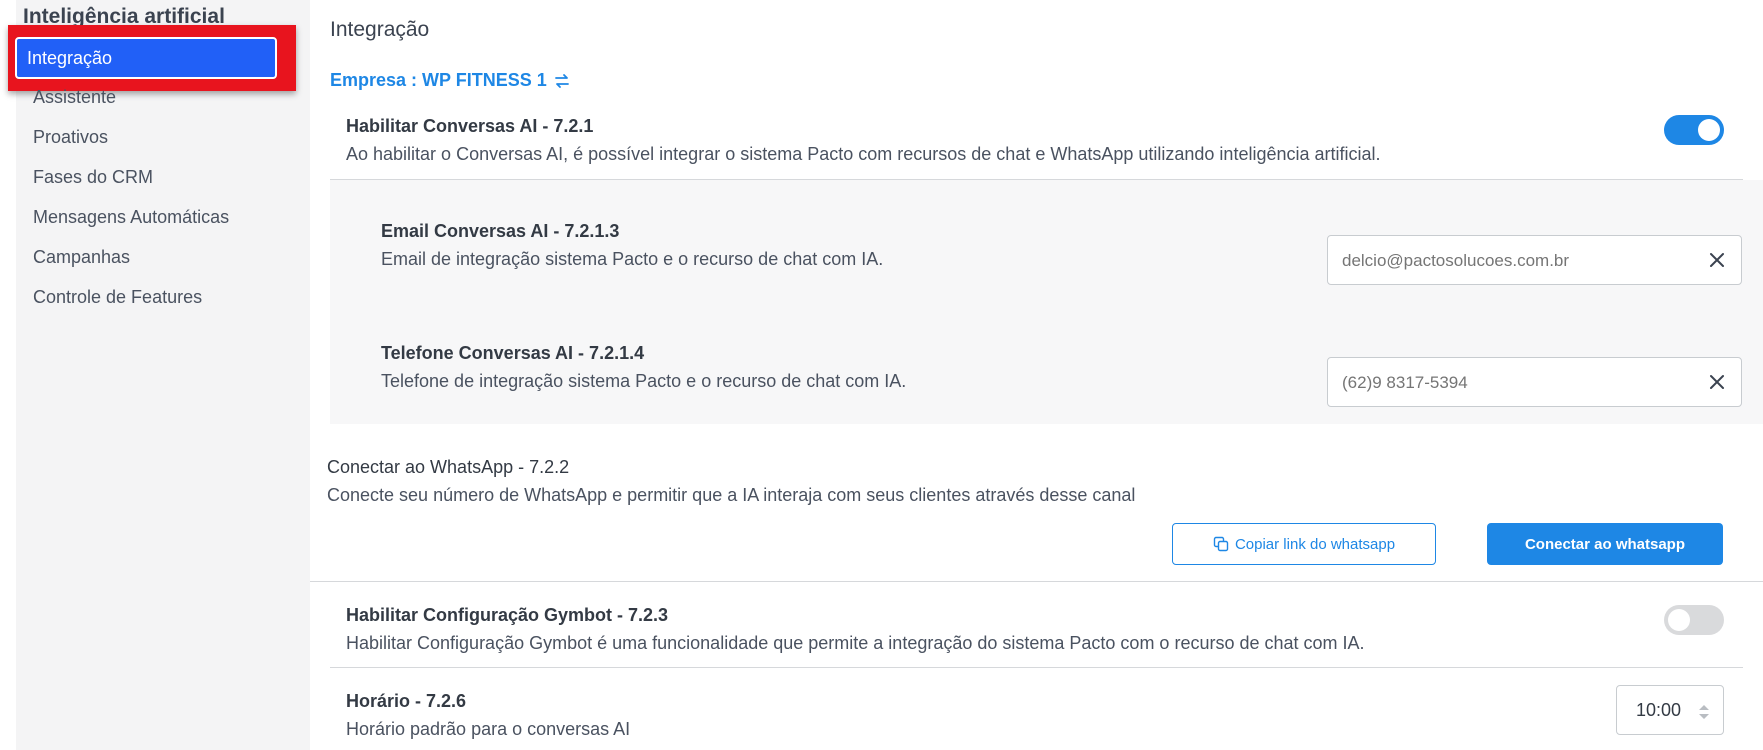 The height and width of the screenshot is (750, 1763). What do you see at coordinates (81, 257) in the screenshot?
I see `sidebar-item-campanhas: Campanhas` at bounding box center [81, 257].